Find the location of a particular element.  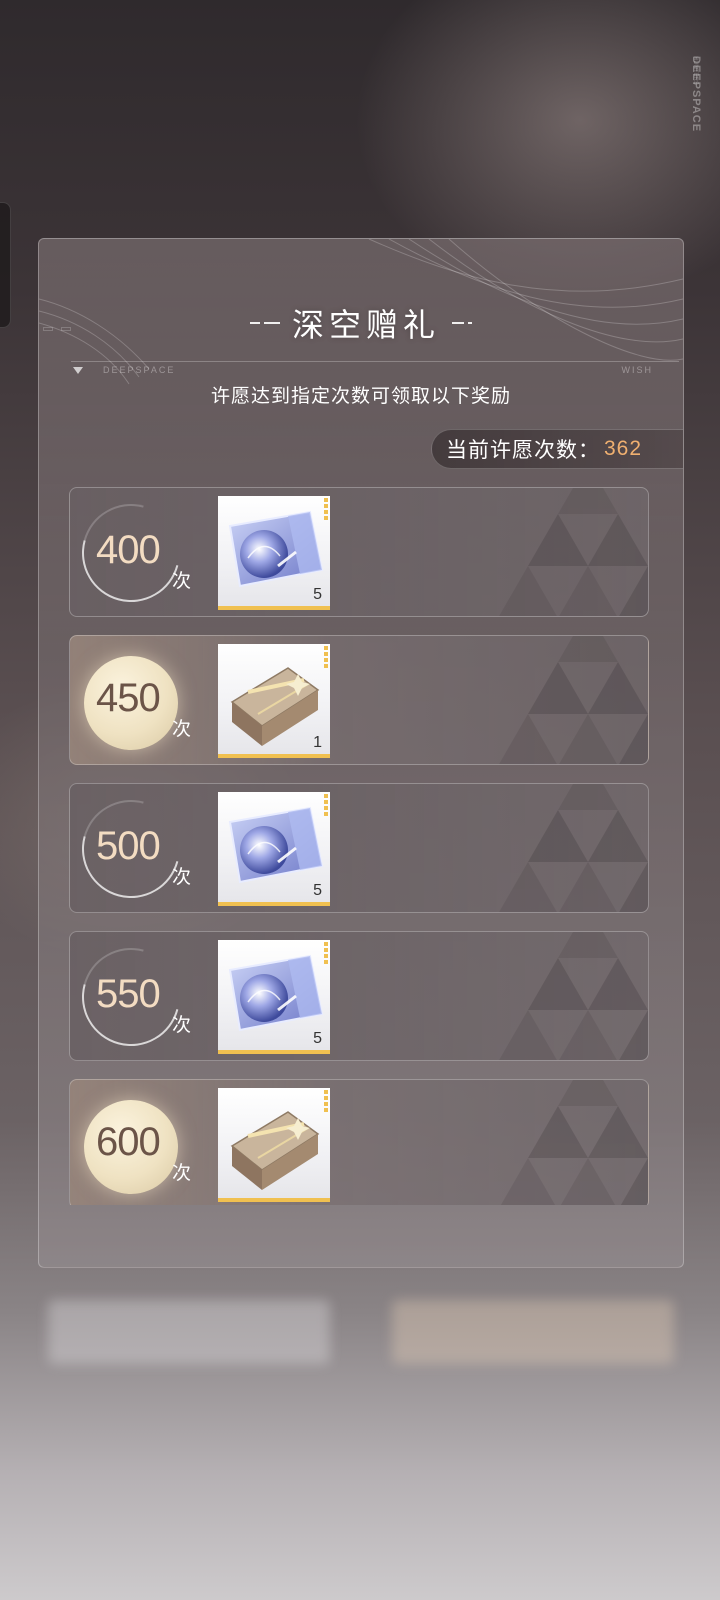

title-dash-left is located at coordinates (264, 323).